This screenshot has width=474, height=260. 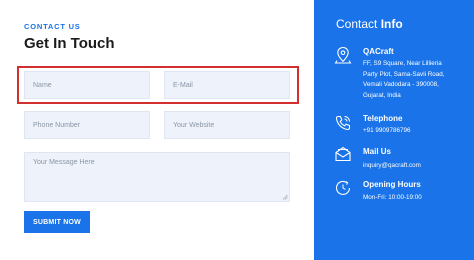 What do you see at coordinates (343, 187) in the screenshot?
I see `clock-24-icon` at bounding box center [343, 187].